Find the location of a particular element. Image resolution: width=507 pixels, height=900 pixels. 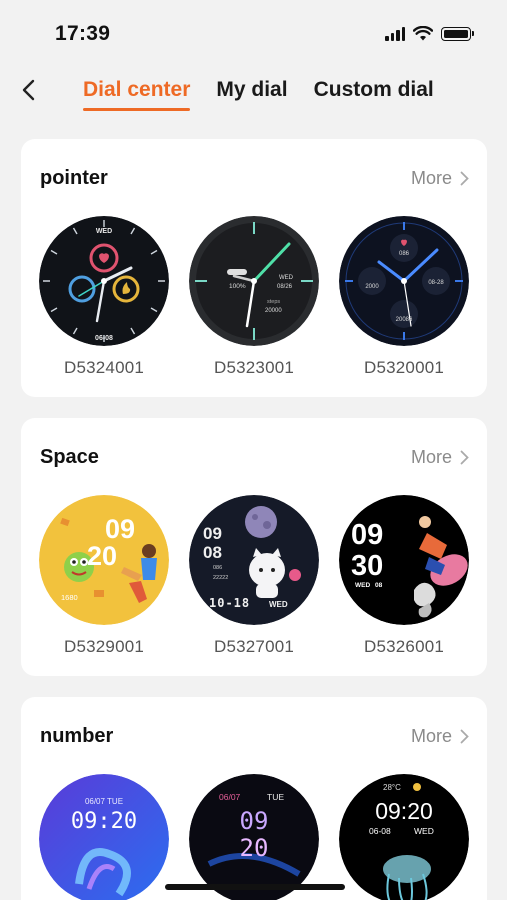

tab-my-dial: My dial is located at coordinates (251, 94).